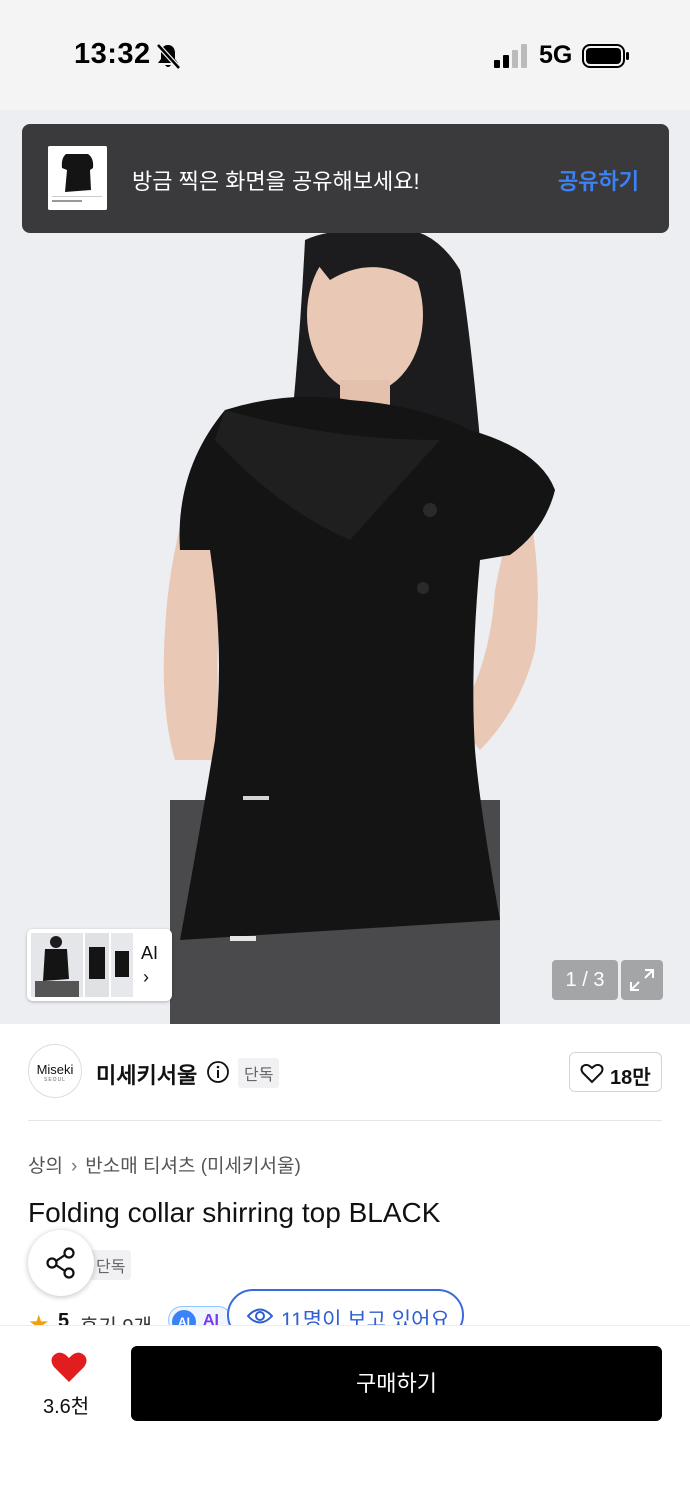  I want to click on divider, so click(345, 1120).